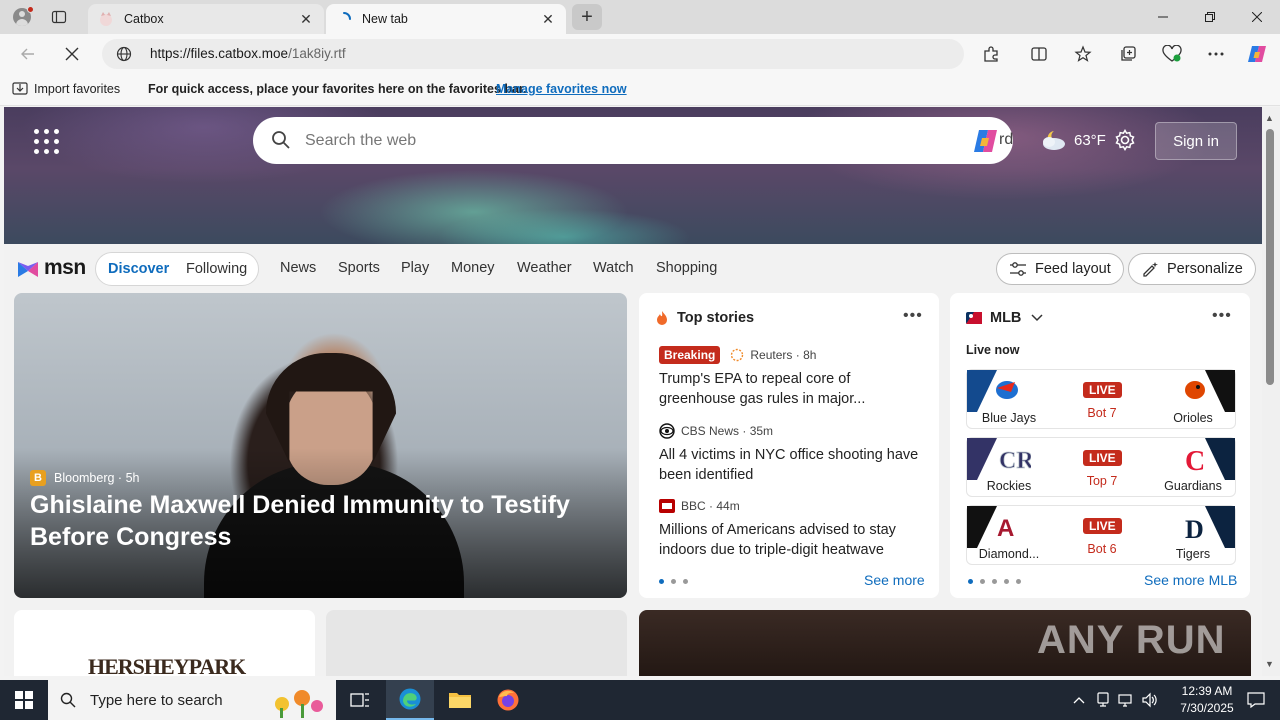  What do you see at coordinates (1103, 700) in the screenshot?
I see `tray-device-icon` at bounding box center [1103, 700].